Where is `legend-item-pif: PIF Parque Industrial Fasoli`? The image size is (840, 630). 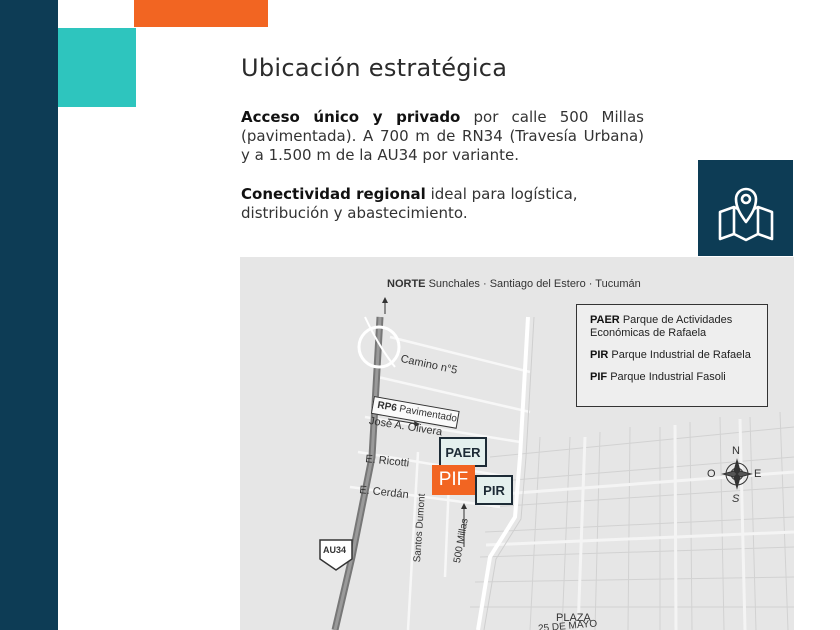 legend-item-pif: PIF Parque Industrial Fasoli is located at coordinates (658, 377).